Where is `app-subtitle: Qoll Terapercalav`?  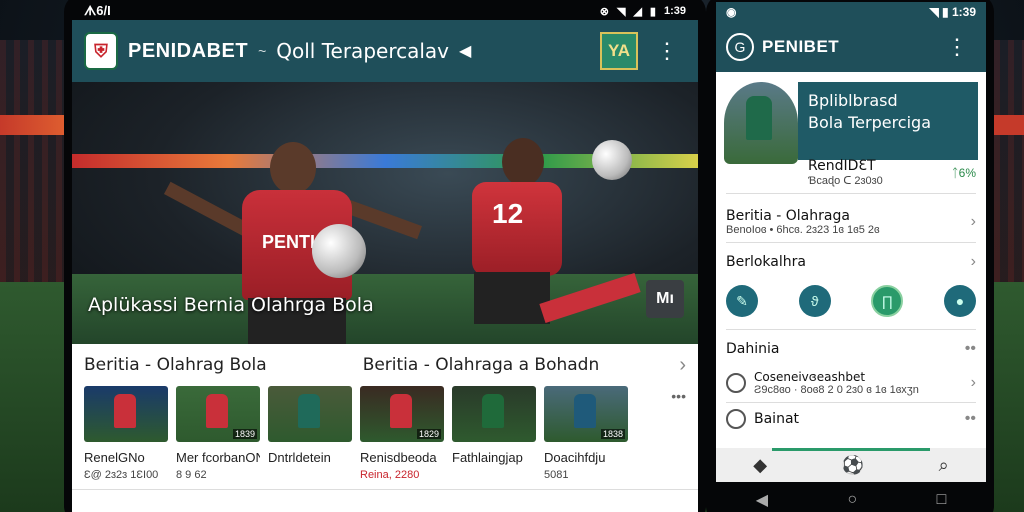
app-subtitle: Qoll Terapercalav is located at coordinates (362, 51).